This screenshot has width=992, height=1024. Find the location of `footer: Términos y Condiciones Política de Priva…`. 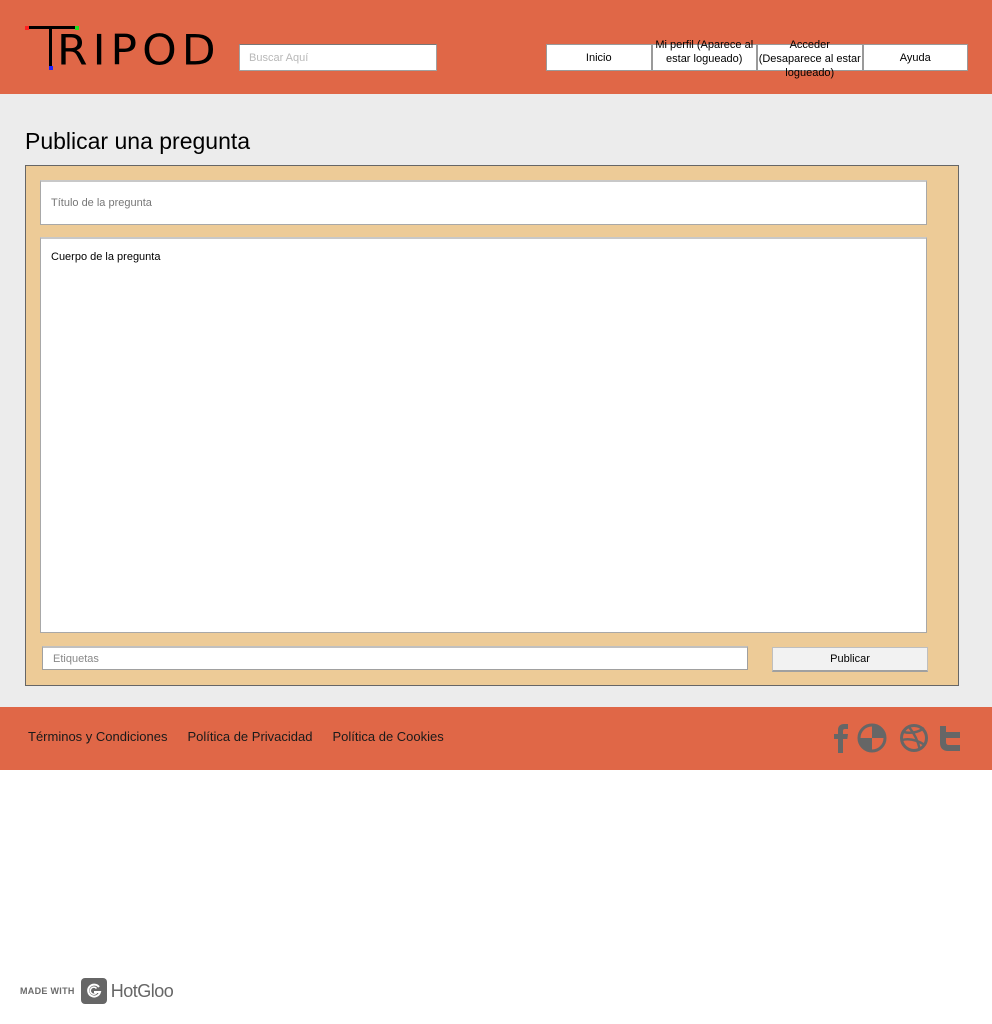

footer: Términos y Condiciones Política de Priva… is located at coordinates (496, 738).